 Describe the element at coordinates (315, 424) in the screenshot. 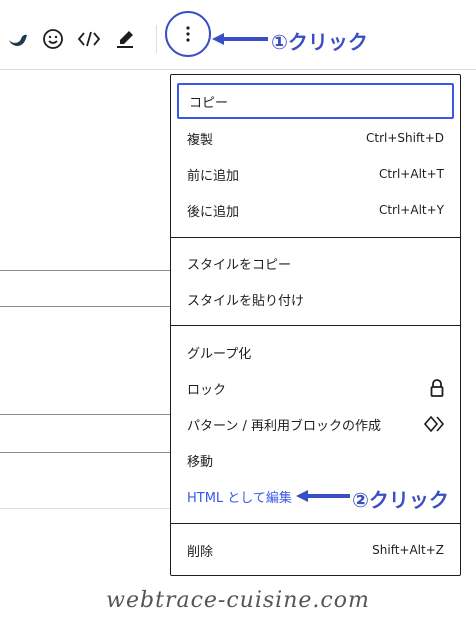

I see `menu-item-create-pattern: パターン / 再利用ブロックの作成` at that location.